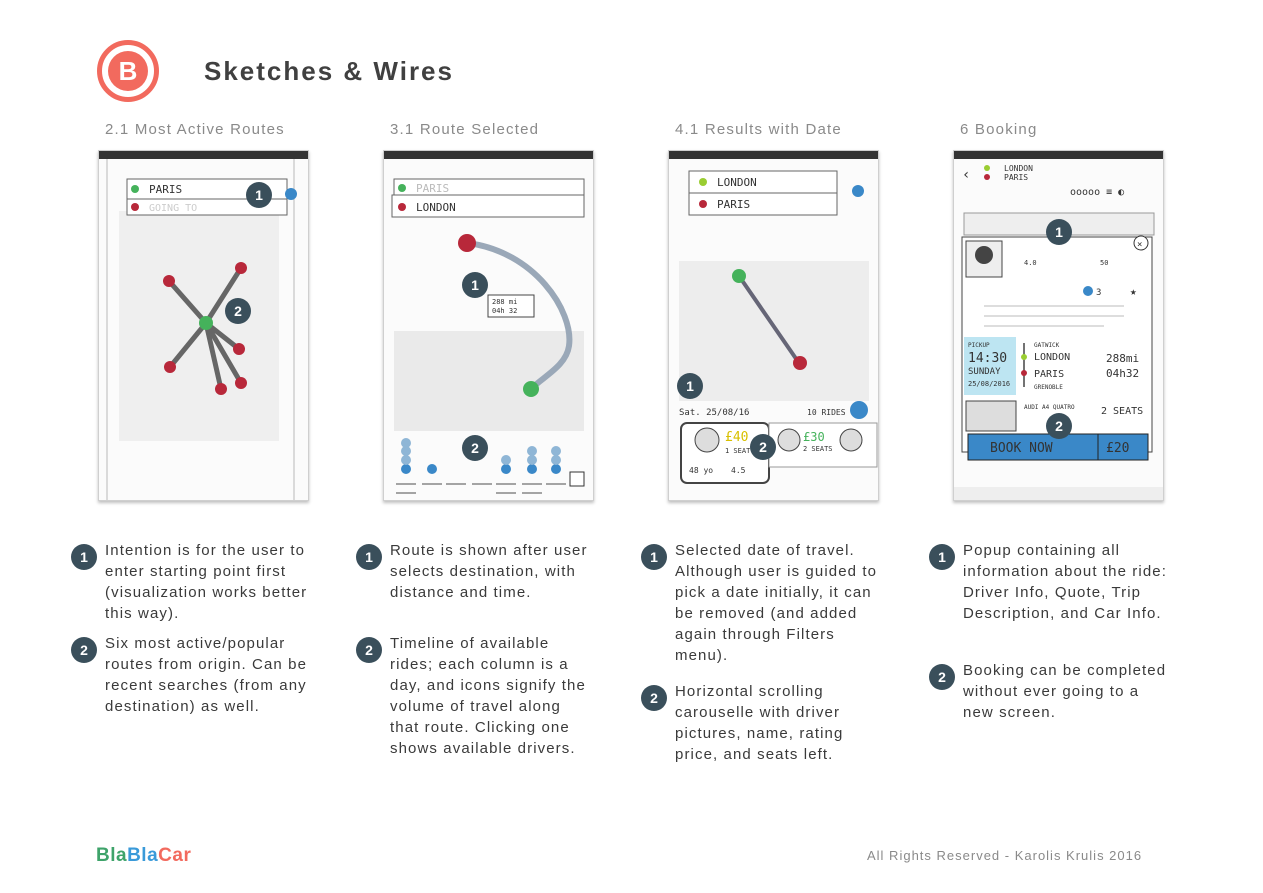  What do you see at coordinates (1048, 387) in the screenshot?
I see `stop-4: GRENOBLE` at bounding box center [1048, 387].